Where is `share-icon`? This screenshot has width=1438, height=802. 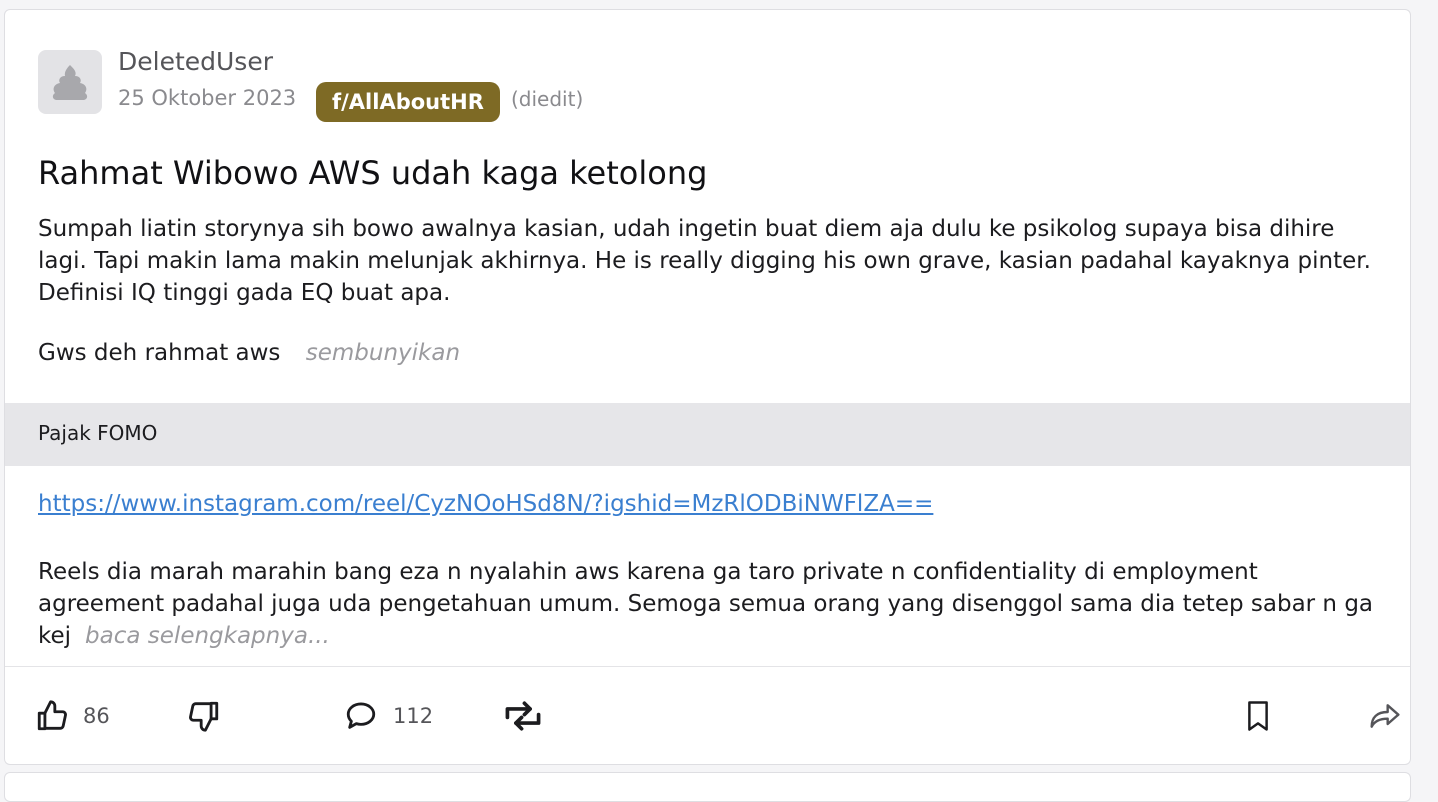
share-icon is located at coordinates (1385, 716).